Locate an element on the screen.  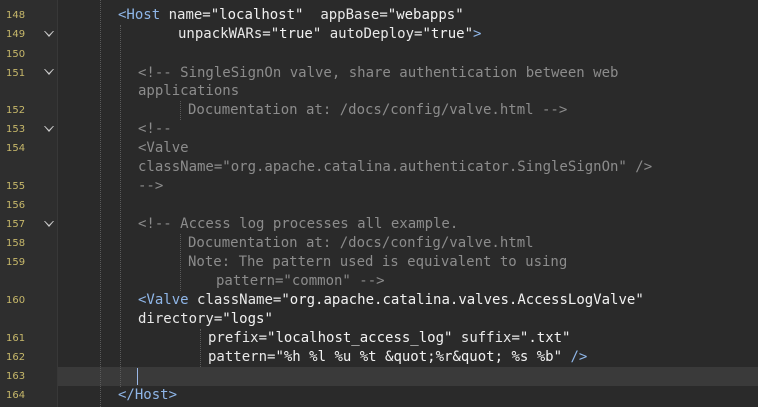
attr-name: directory= is located at coordinates (180, 319).